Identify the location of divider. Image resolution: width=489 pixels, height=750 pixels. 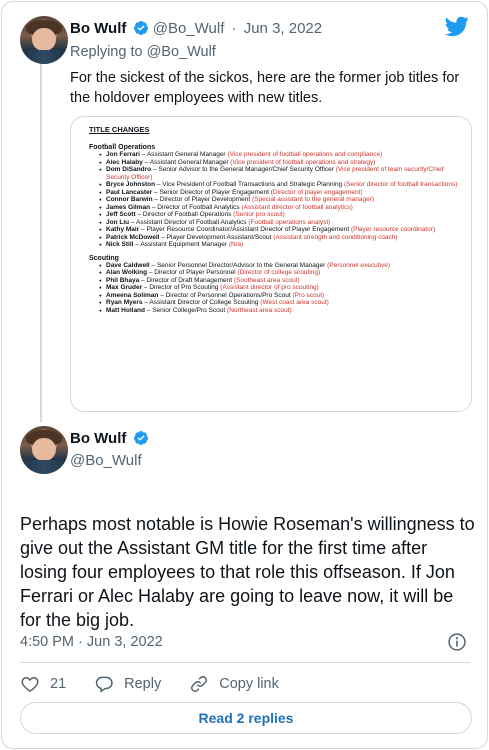
(245, 662).